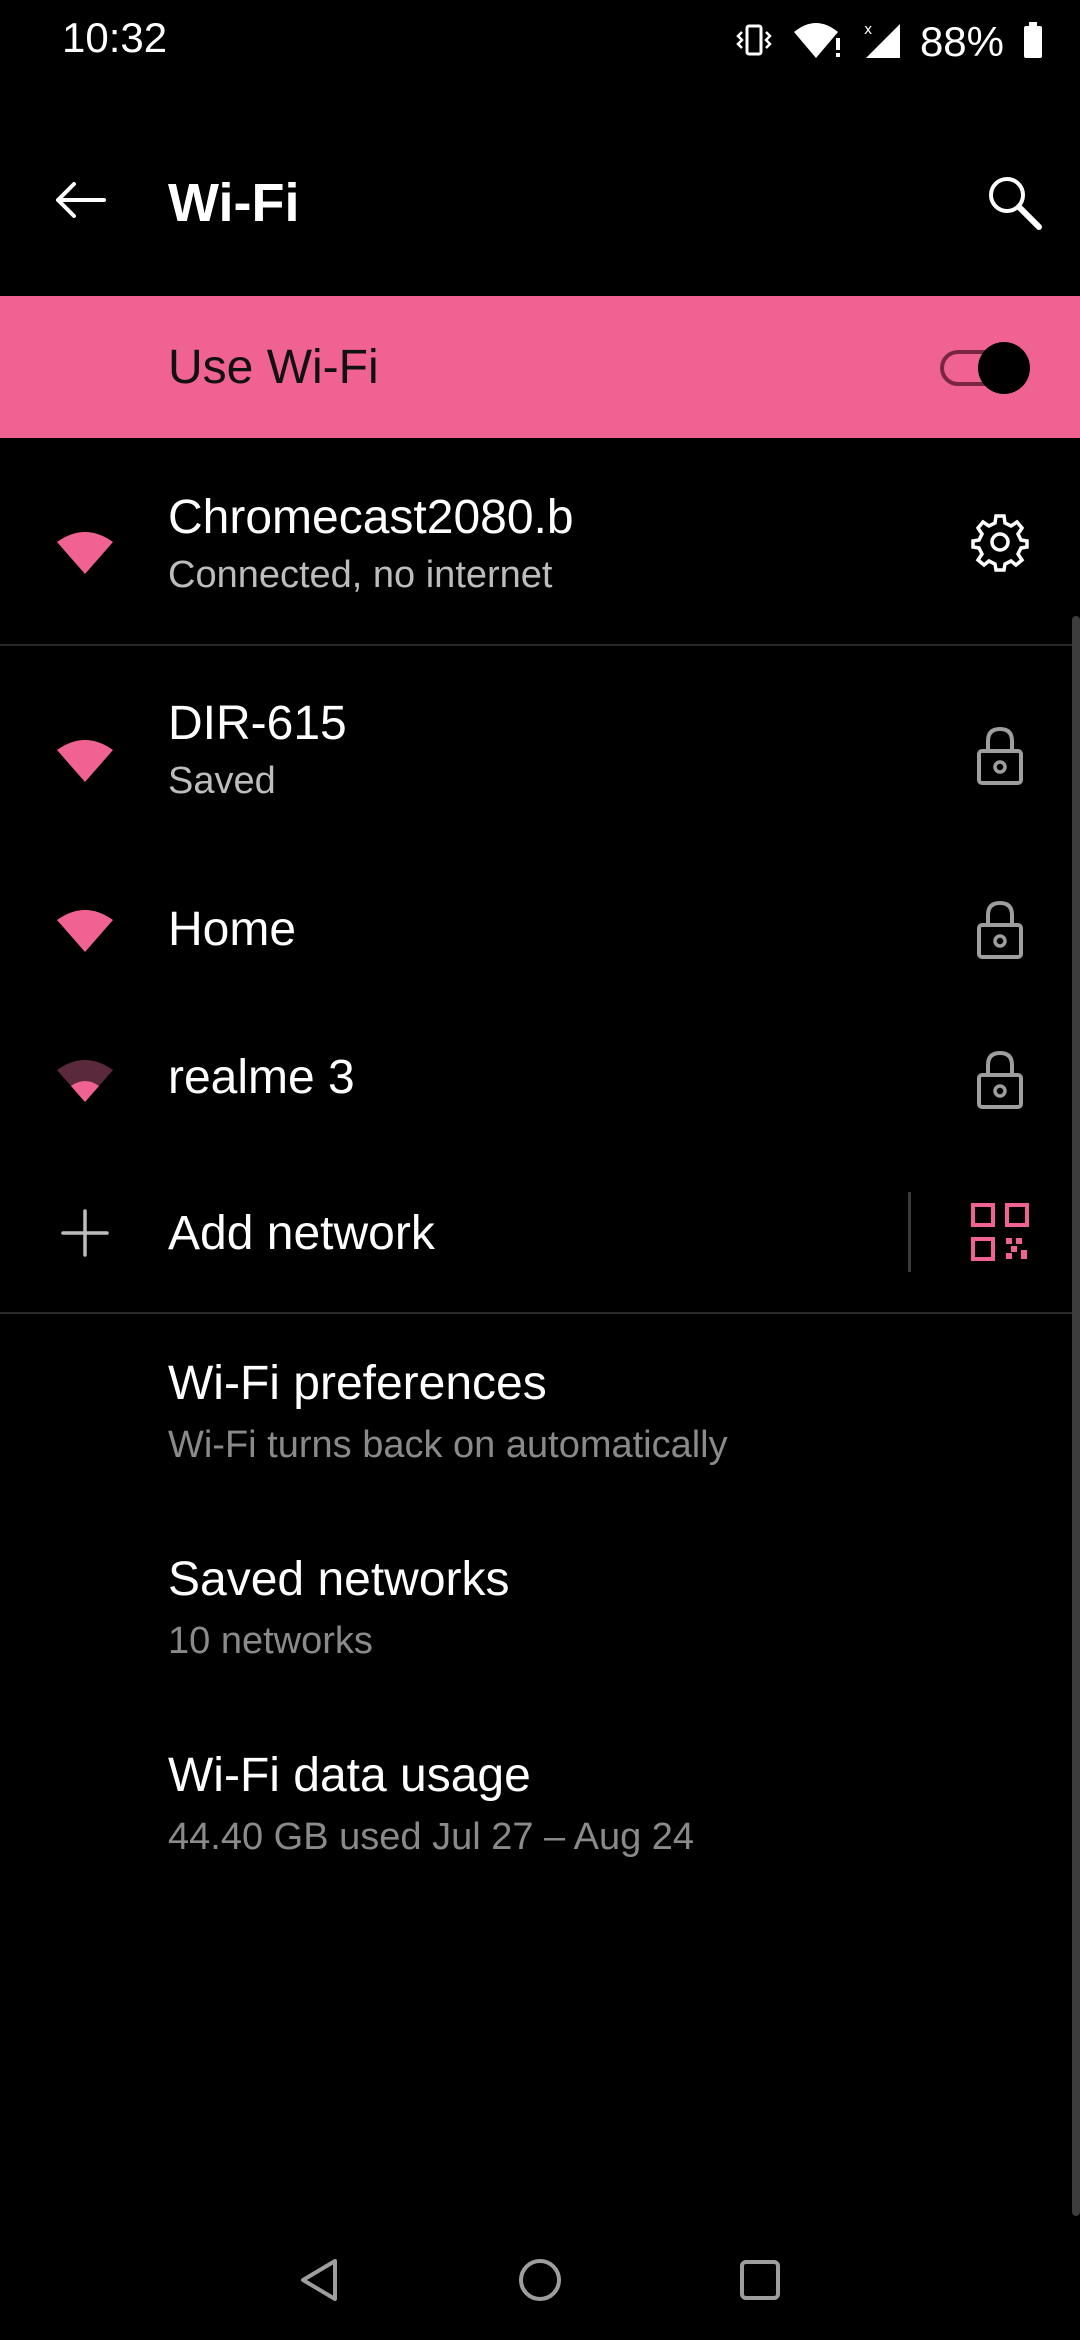 The width and height of the screenshot is (1080, 2340). What do you see at coordinates (754, 42) in the screenshot?
I see `vibrate-icon` at bounding box center [754, 42].